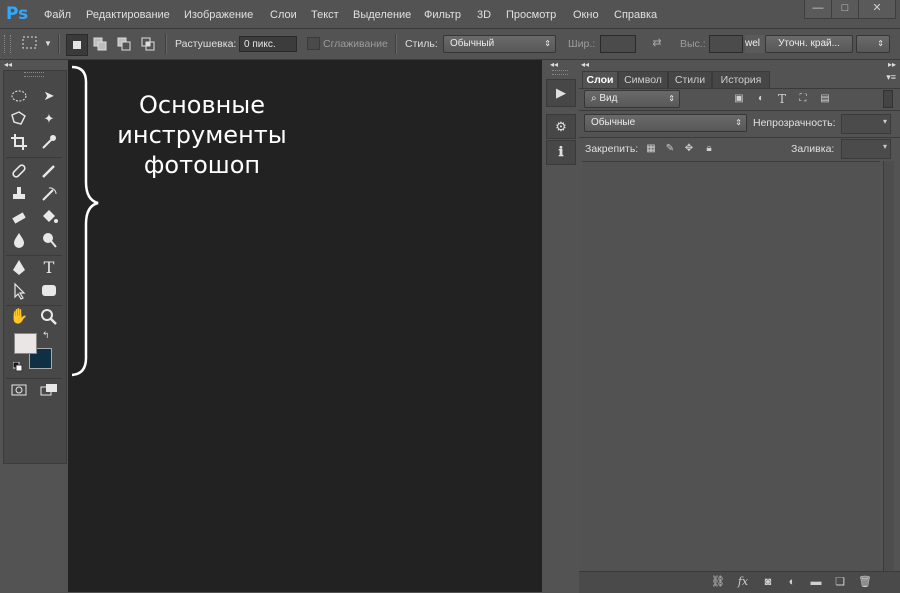  What do you see at coordinates (561, 152) in the screenshot?
I see `info-panel-icon: ℹ` at bounding box center [561, 152].